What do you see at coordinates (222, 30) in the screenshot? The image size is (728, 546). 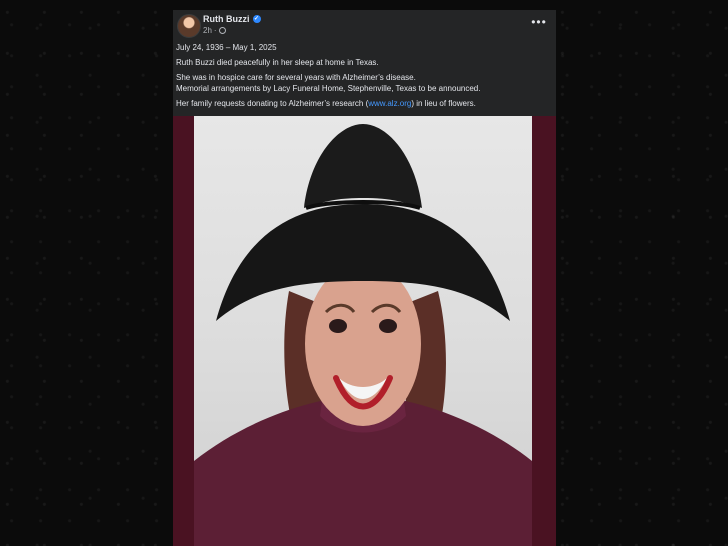 I see `globe-icon` at bounding box center [222, 30].